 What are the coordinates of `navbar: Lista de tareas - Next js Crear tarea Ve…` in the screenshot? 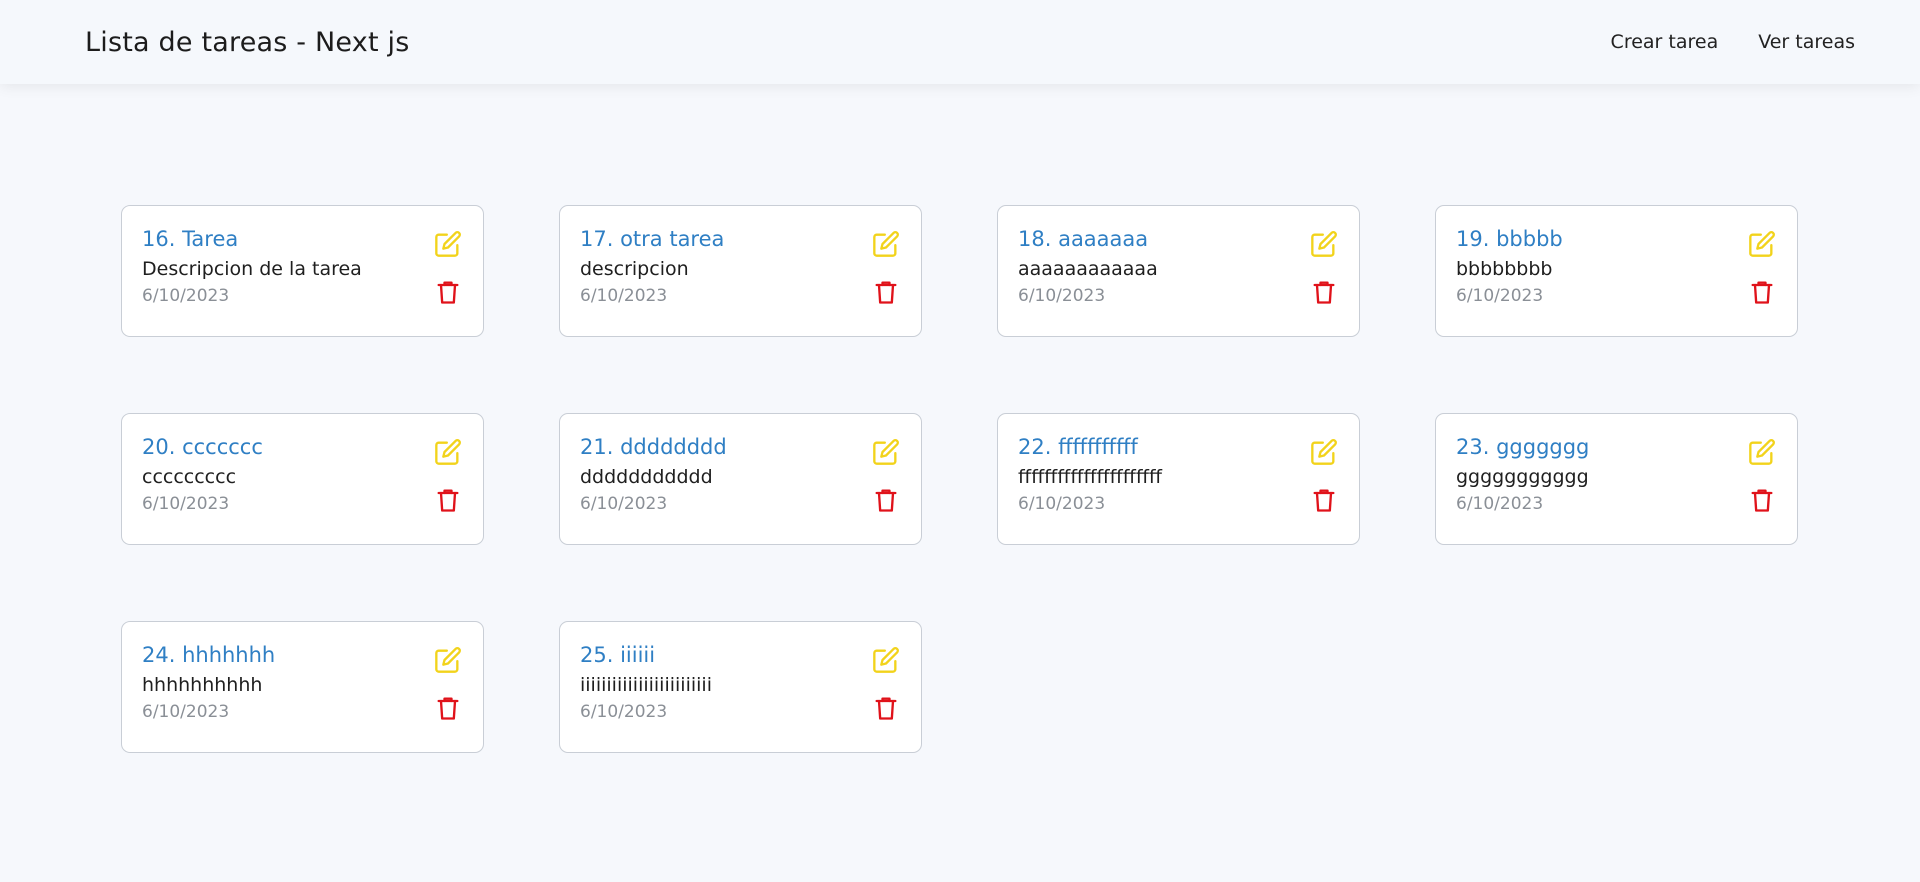 It's located at (960, 42).